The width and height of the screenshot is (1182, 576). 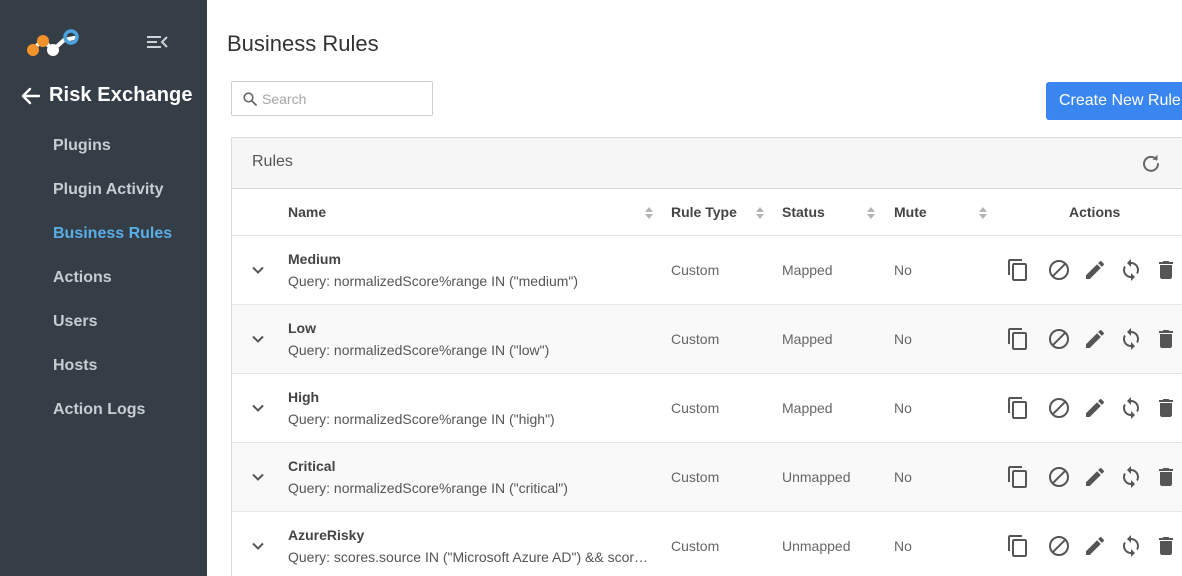 What do you see at coordinates (803, 212) in the screenshot?
I see `column-header-status: Status` at bounding box center [803, 212].